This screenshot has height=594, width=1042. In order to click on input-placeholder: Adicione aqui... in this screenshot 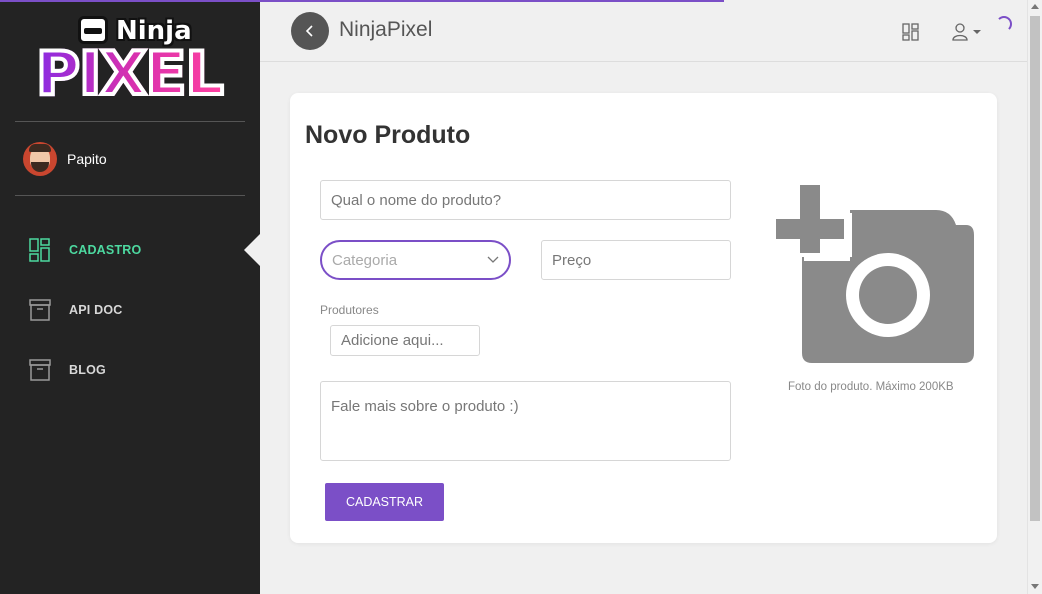, I will do `click(392, 340)`.